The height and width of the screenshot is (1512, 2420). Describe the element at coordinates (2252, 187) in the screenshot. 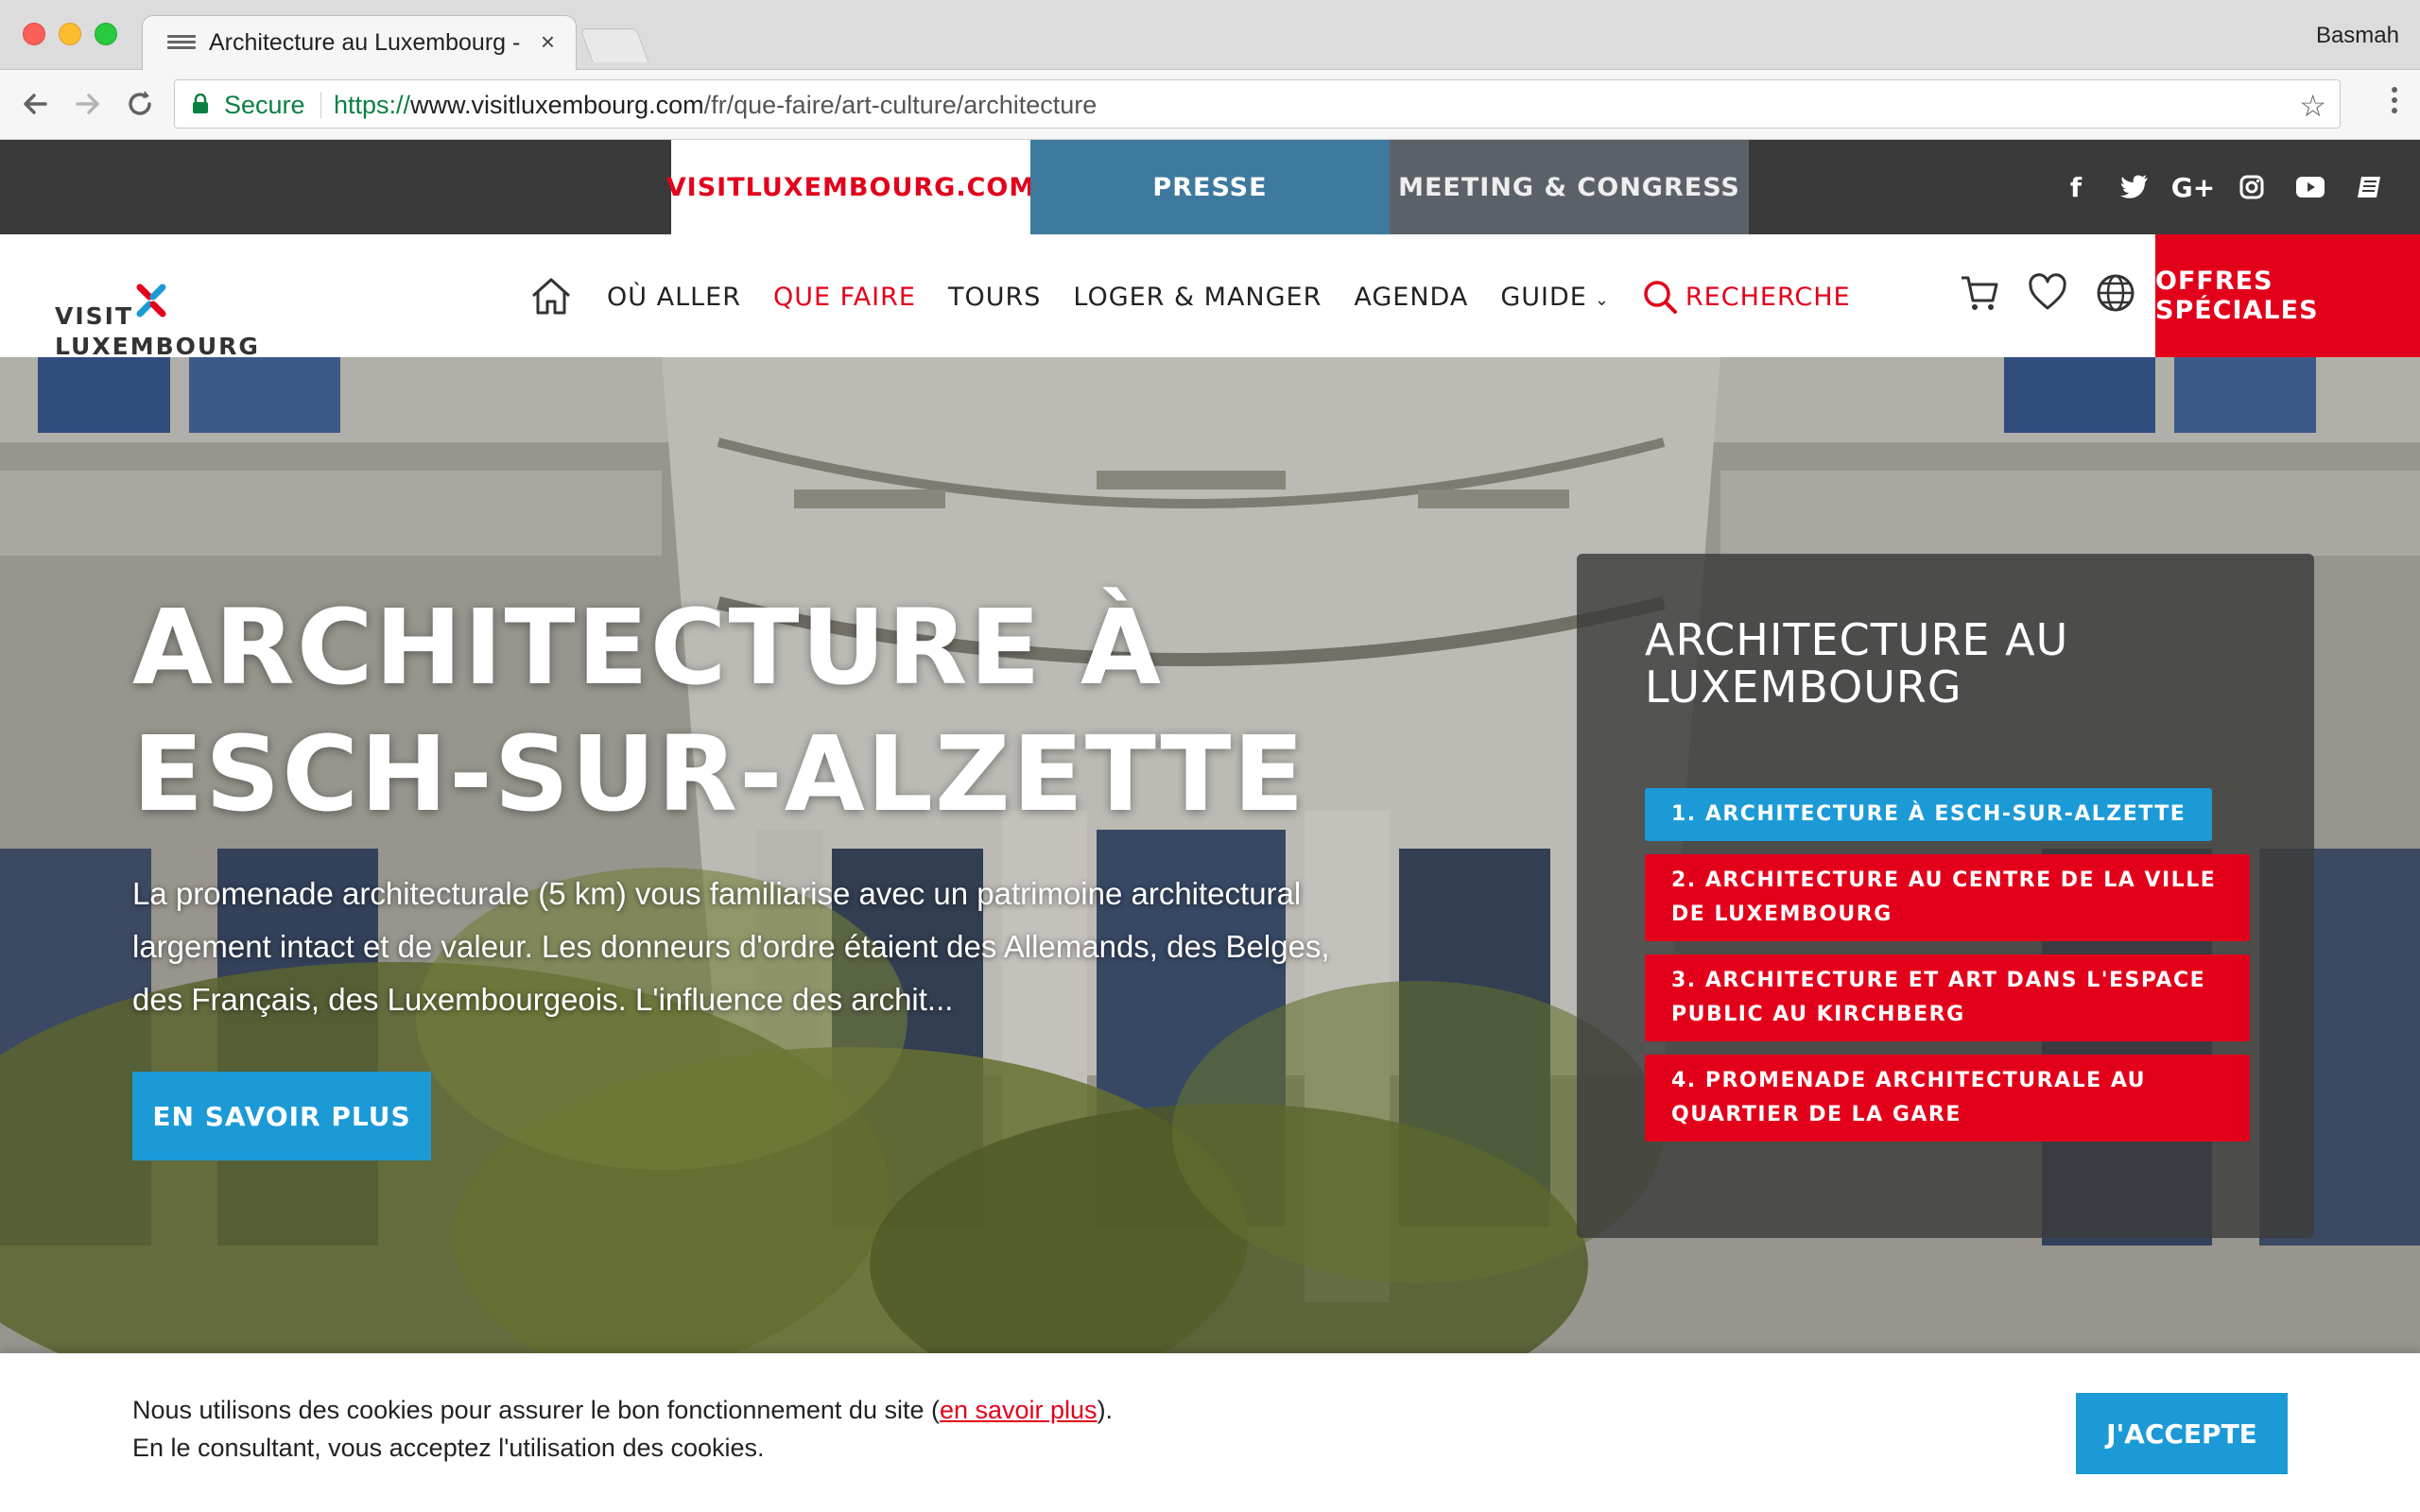

I see `instagram-icon` at that location.